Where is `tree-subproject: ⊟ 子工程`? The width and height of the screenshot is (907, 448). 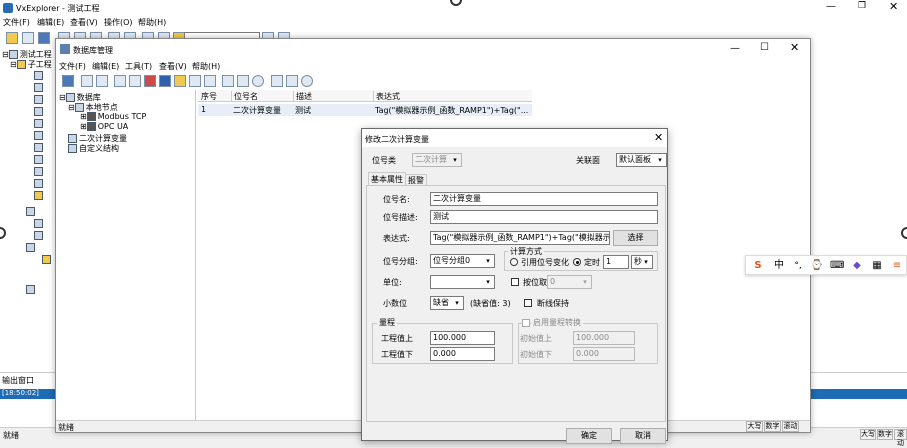
tree-subproject: ⊟ 子工程 is located at coordinates (31, 64).